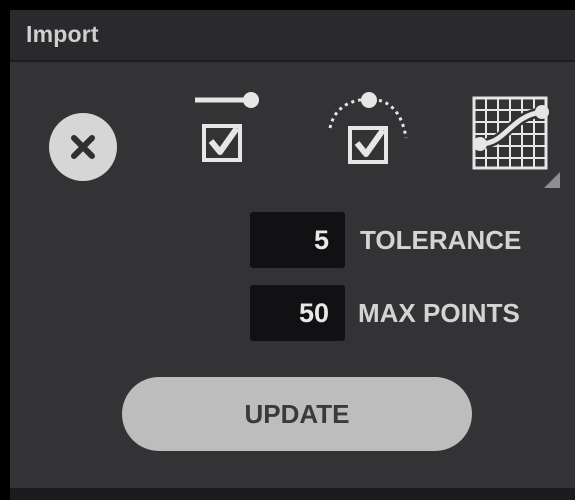 The height and width of the screenshot is (500, 575). I want to click on arc-check-button, so click(365, 130).